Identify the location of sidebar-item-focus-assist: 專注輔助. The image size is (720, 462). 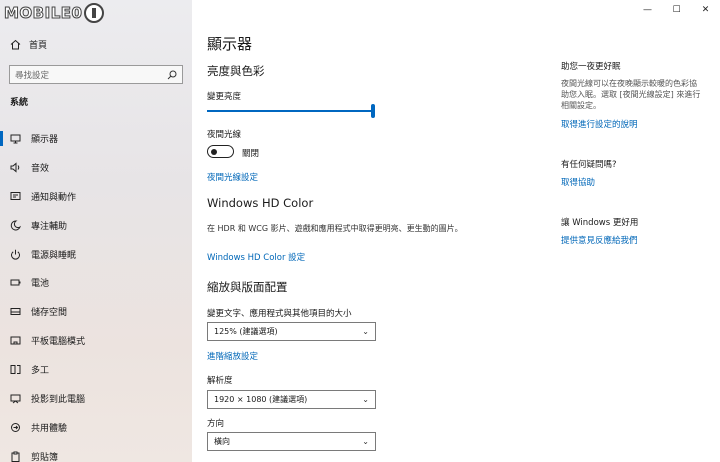
(96, 225).